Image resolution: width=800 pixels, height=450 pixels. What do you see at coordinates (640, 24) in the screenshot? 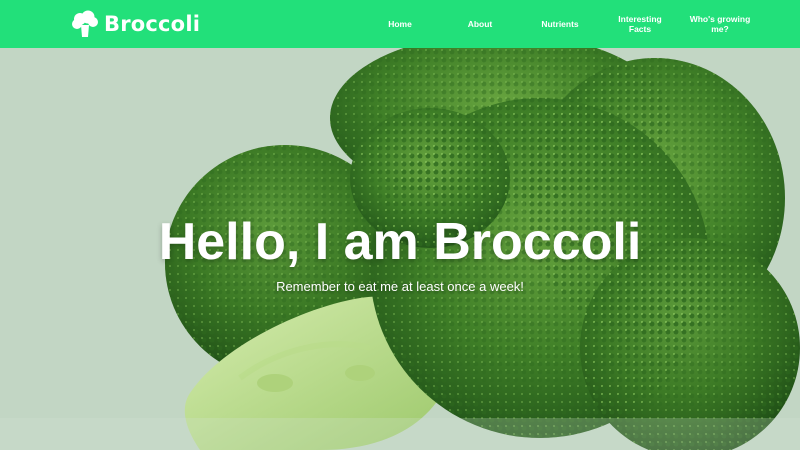
I see `nav-interesting-facts: Interesting Facts` at bounding box center [640, 24].